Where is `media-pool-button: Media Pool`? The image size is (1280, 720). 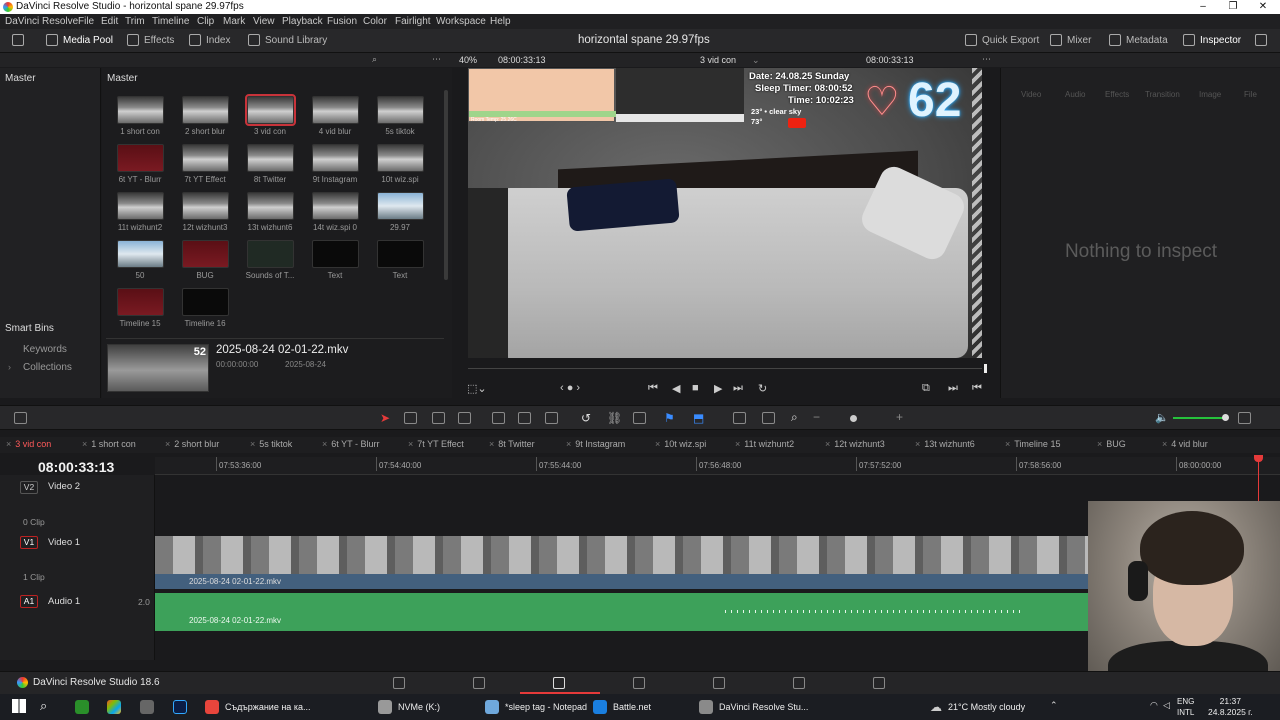
media-pool-button: Media Pool is located at coordinates (79, 40).